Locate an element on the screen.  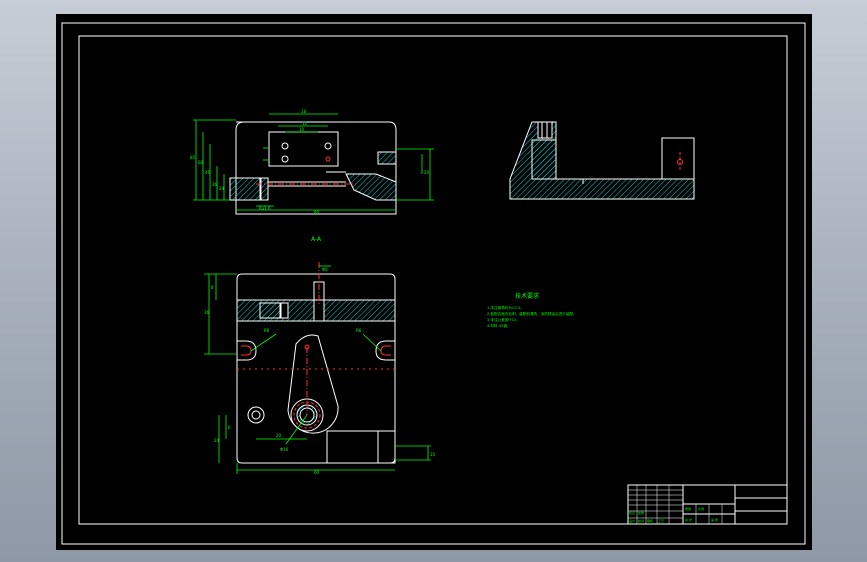
dim-label: 18 is located at coordinates (304, 111).